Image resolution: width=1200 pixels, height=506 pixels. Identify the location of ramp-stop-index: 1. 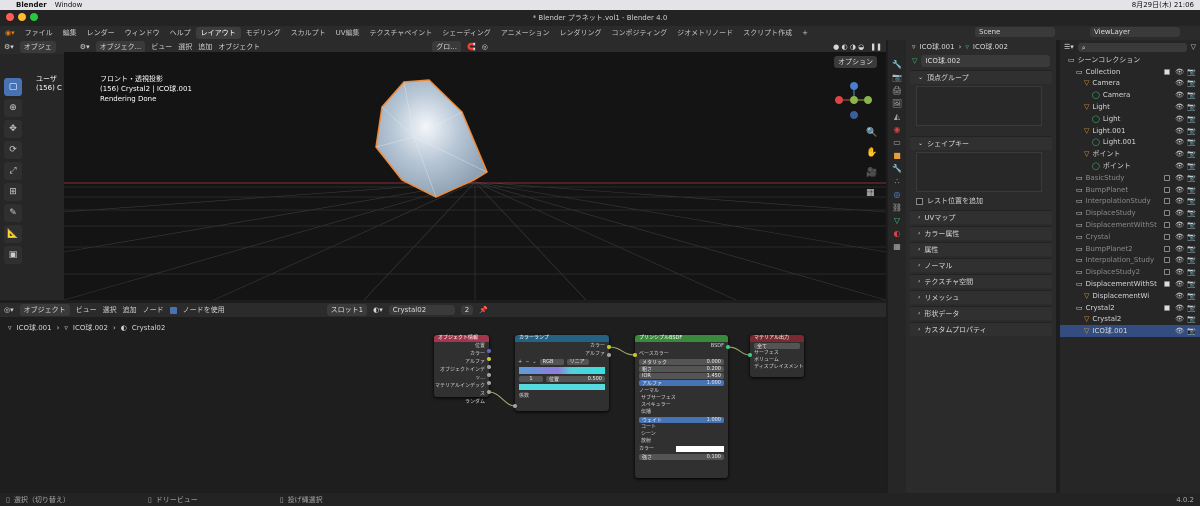
(531, 379).